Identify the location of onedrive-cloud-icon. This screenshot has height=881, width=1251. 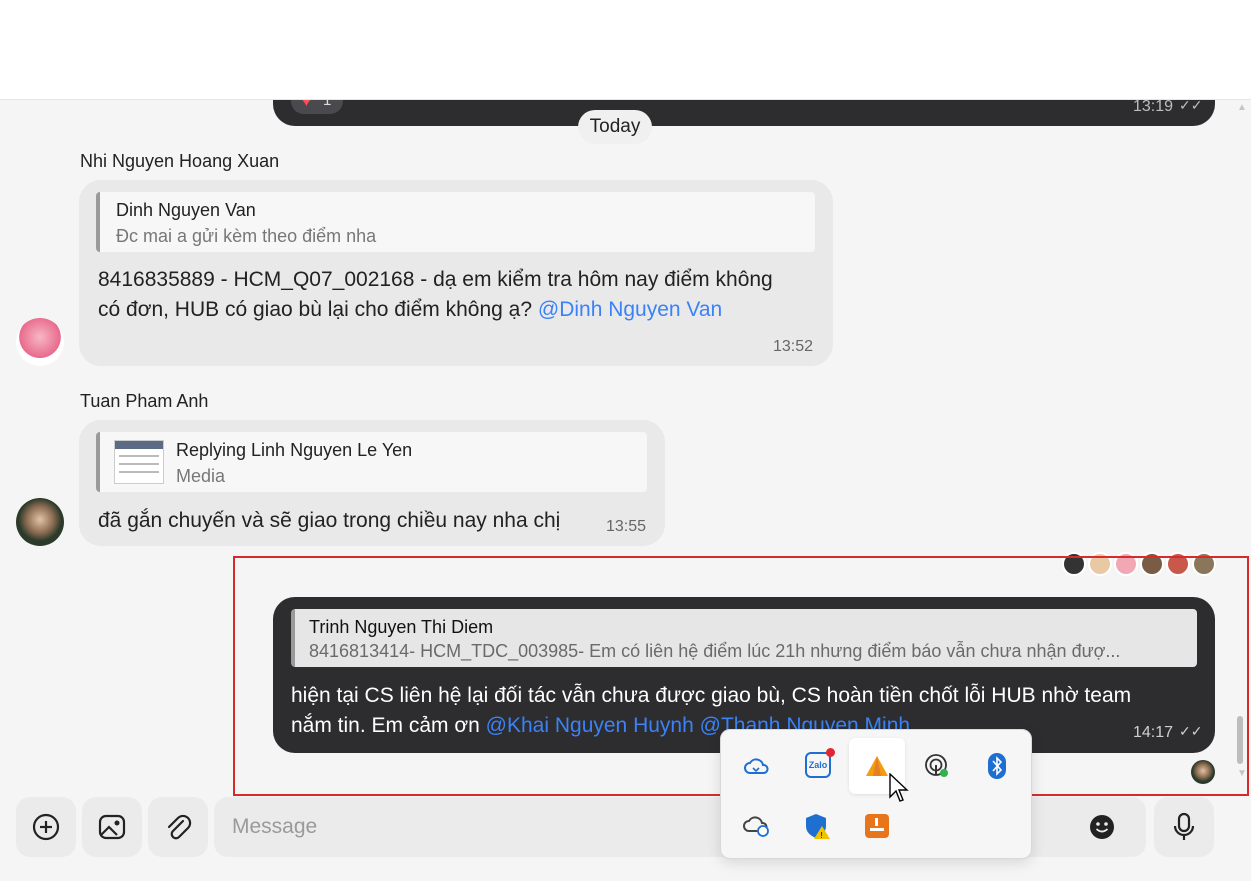
(756, 766).